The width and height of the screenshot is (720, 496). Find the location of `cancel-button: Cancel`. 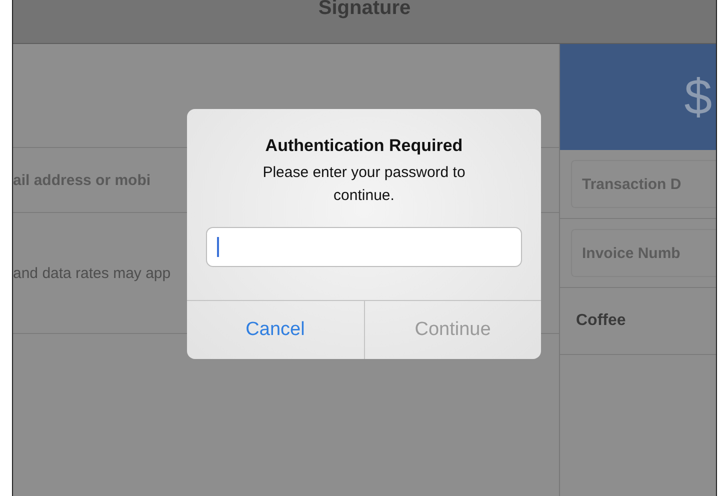

cancel-button: Cancel is located at coordinates (275, 330).